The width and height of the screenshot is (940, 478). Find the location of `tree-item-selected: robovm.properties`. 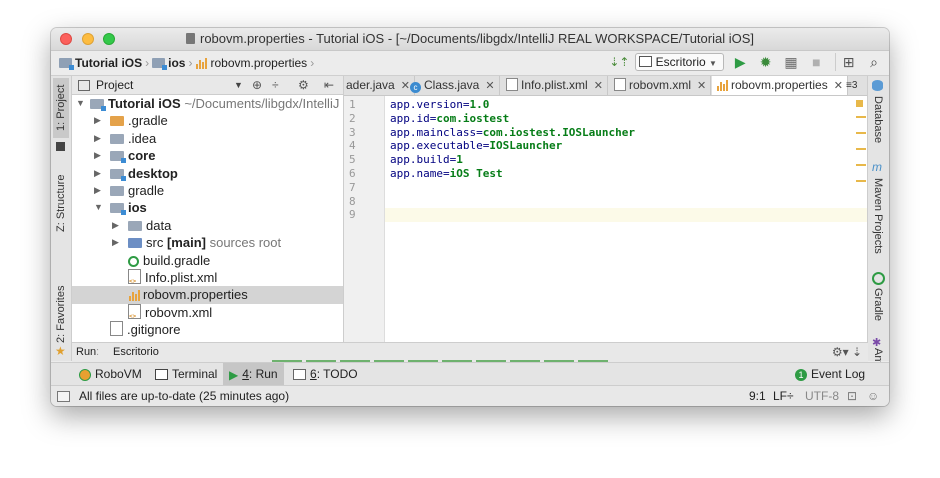

tree-item-selected: robovm.properties is located at coordinates (207, 295).